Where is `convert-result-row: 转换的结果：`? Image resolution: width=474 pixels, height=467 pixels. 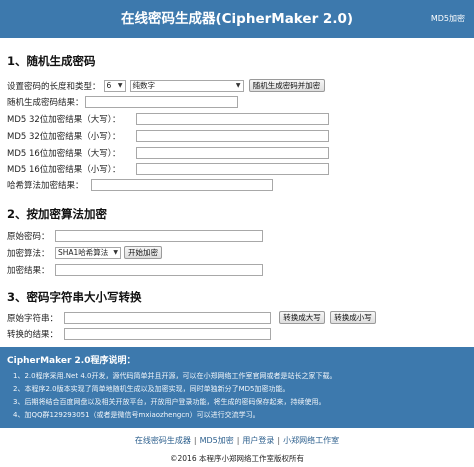 convert-result-row: 转换的结果： is located at coordinates (139, 333).